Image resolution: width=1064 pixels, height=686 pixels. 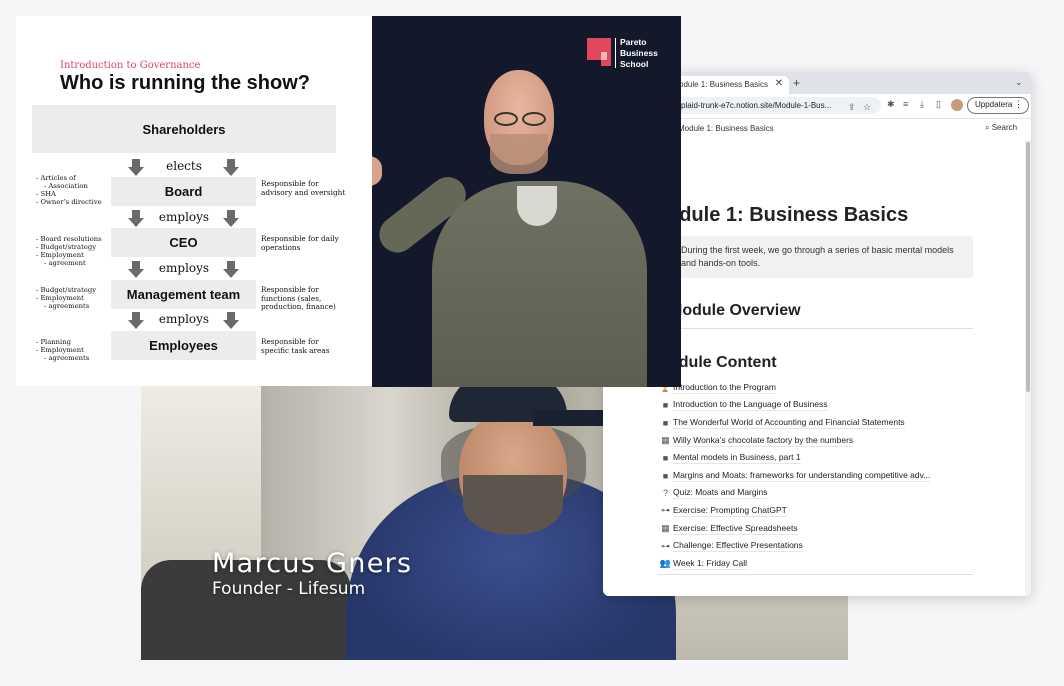 I want to click on employees-responsibility: Responsible for specific task areas, so click(x=295, y=346).